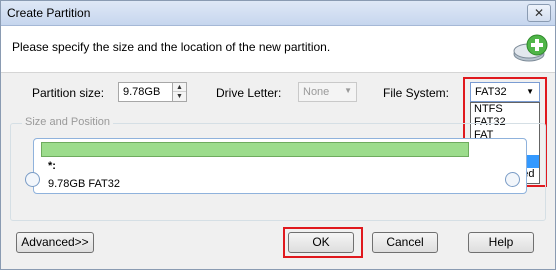 The image size is (556, 270). What do you see at coordinates (416, 93) in the screenshot?
I see `file-system-label: File System:` at bounding box center [416, 93].